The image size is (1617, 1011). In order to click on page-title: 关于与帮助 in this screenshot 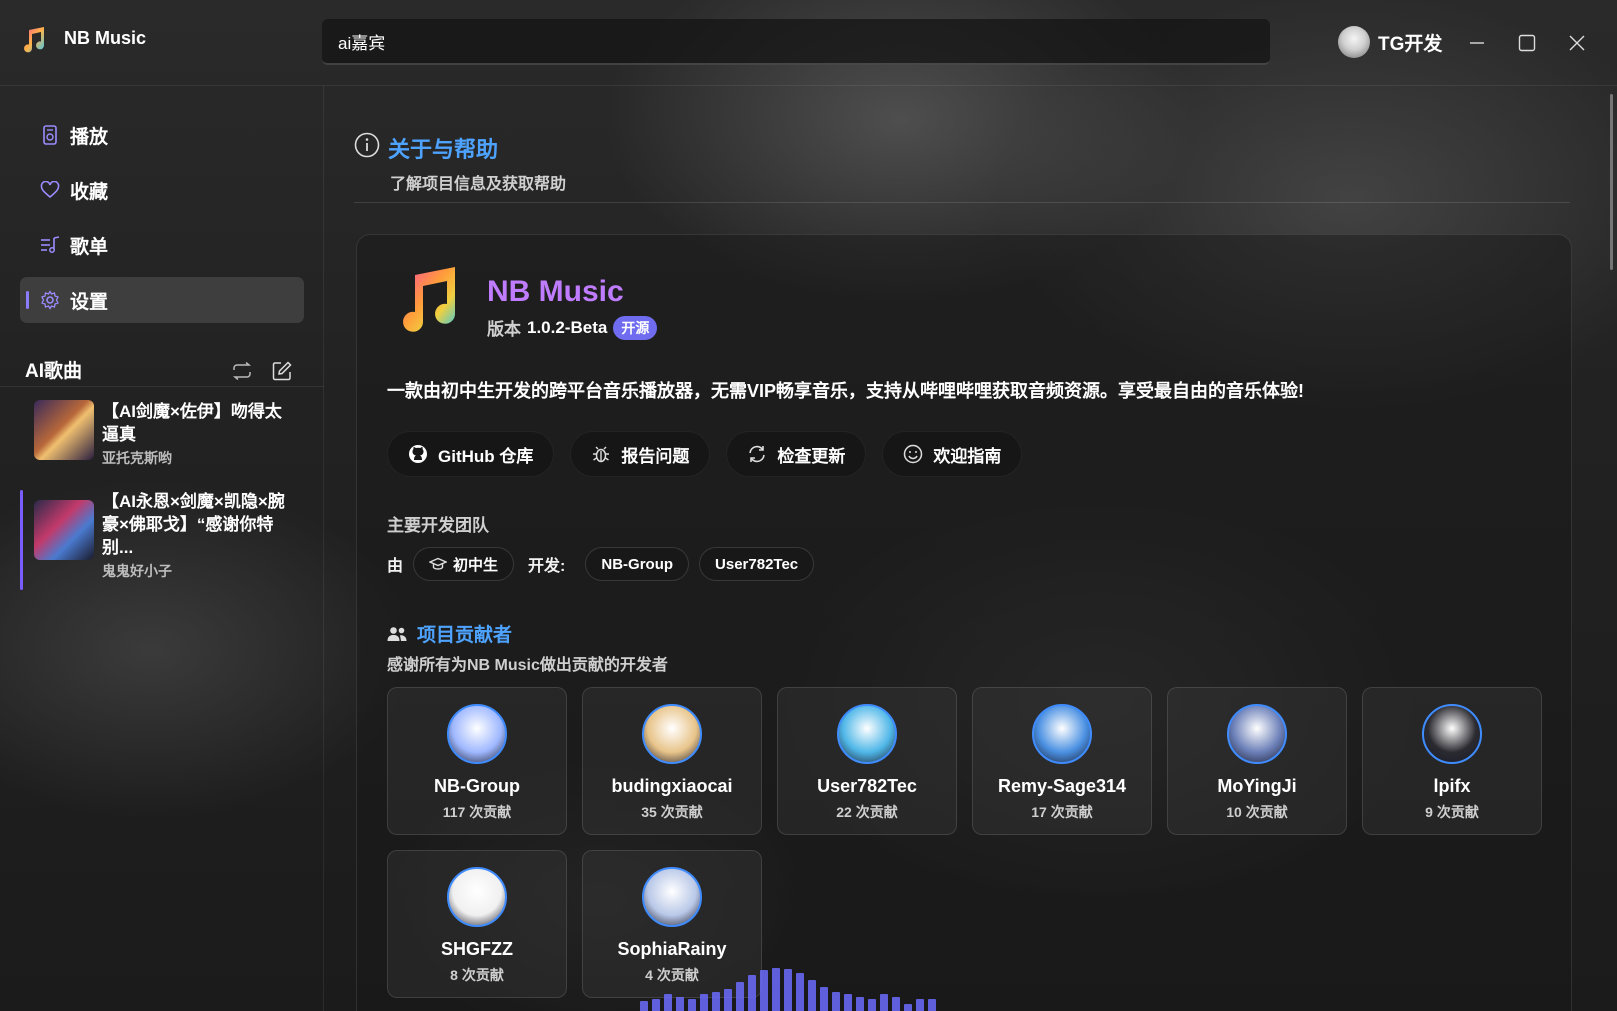, I will do `click(443, 149)`.